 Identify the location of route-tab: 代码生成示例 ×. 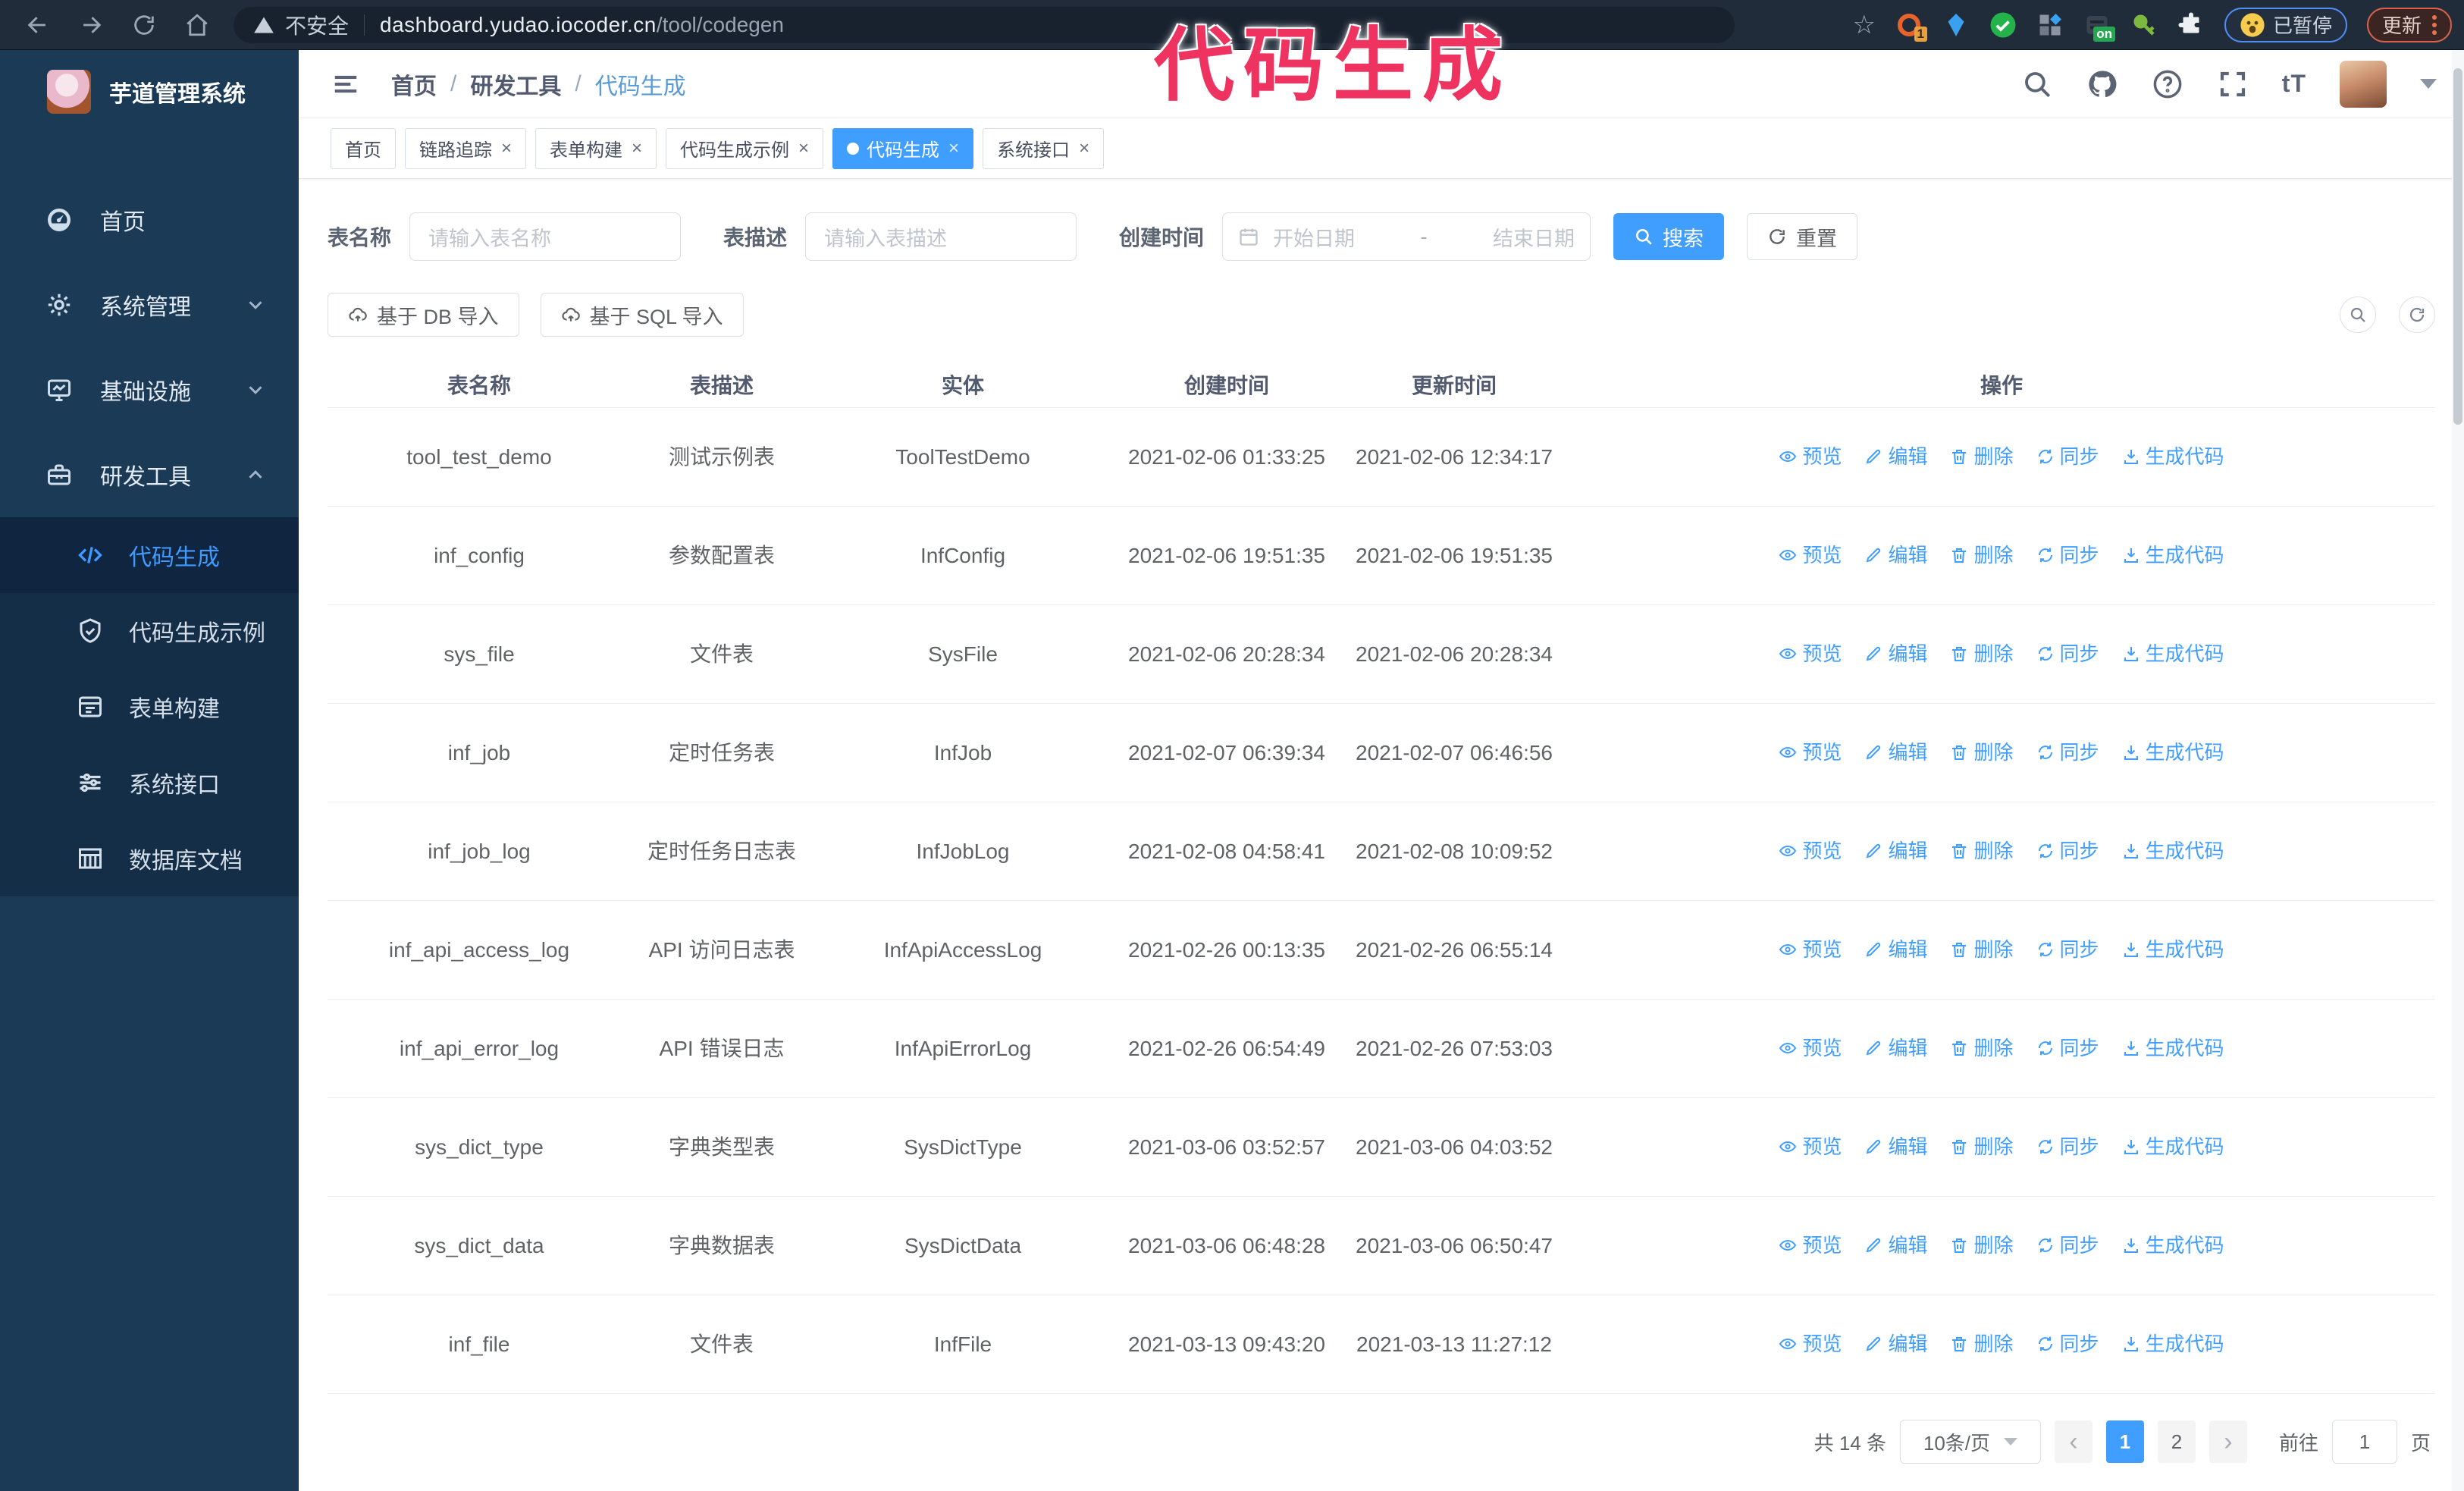
(745, 148).